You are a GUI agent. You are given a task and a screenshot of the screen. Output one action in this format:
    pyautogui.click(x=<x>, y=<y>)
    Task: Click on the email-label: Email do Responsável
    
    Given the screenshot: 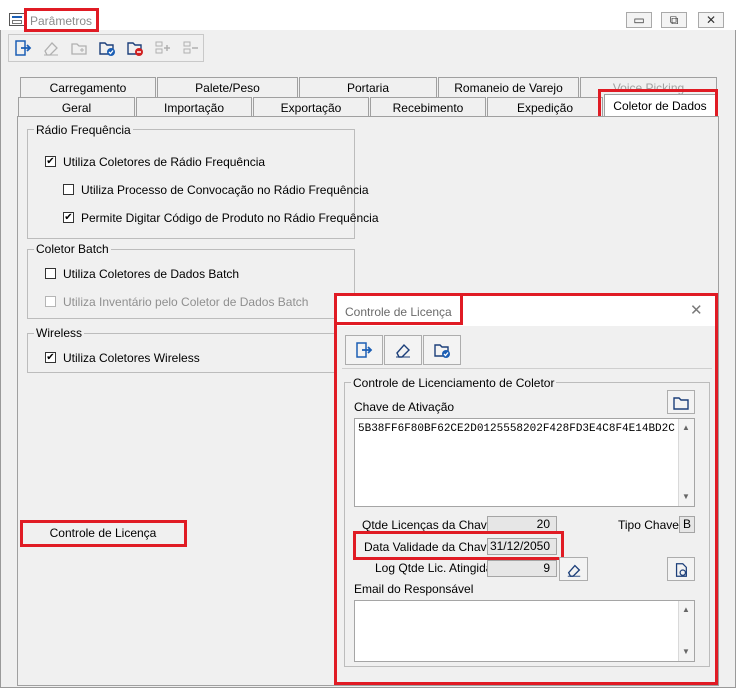 What is the action you would take?
    pyautogui.click(x=414, y=589)
    